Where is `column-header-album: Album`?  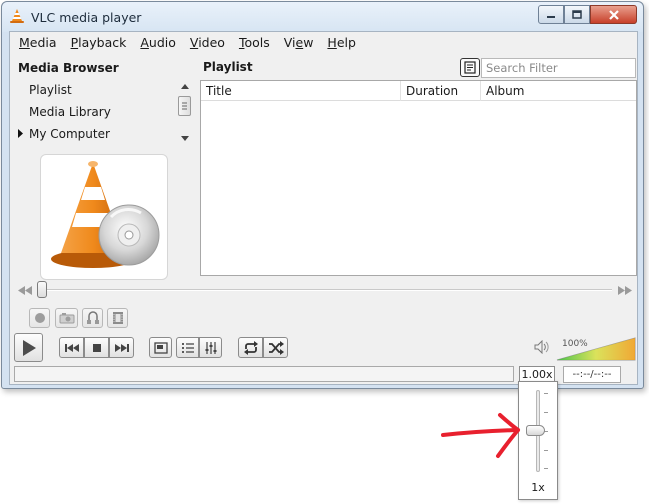
column-header-album: Album is located at coordinates (558, 91).